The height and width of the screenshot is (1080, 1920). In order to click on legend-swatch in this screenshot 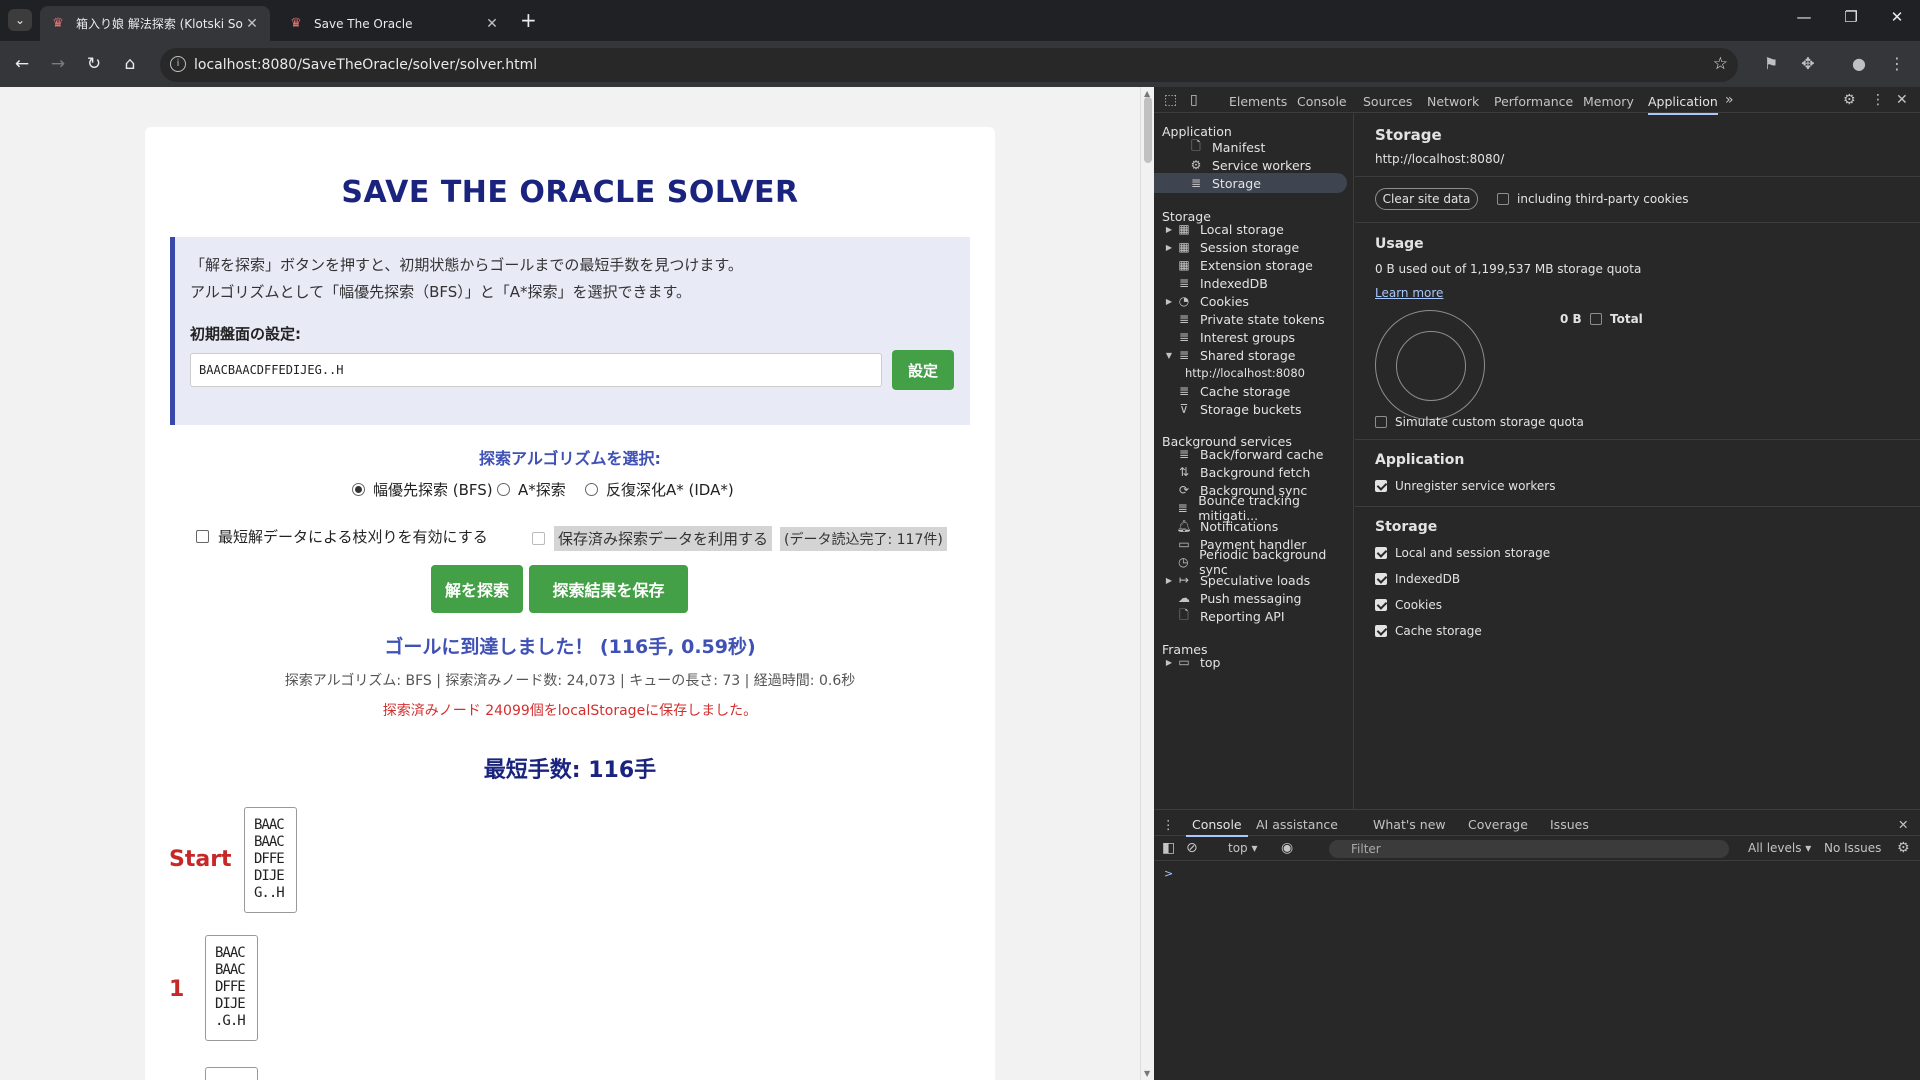, I will do `click(1596, 319)`.